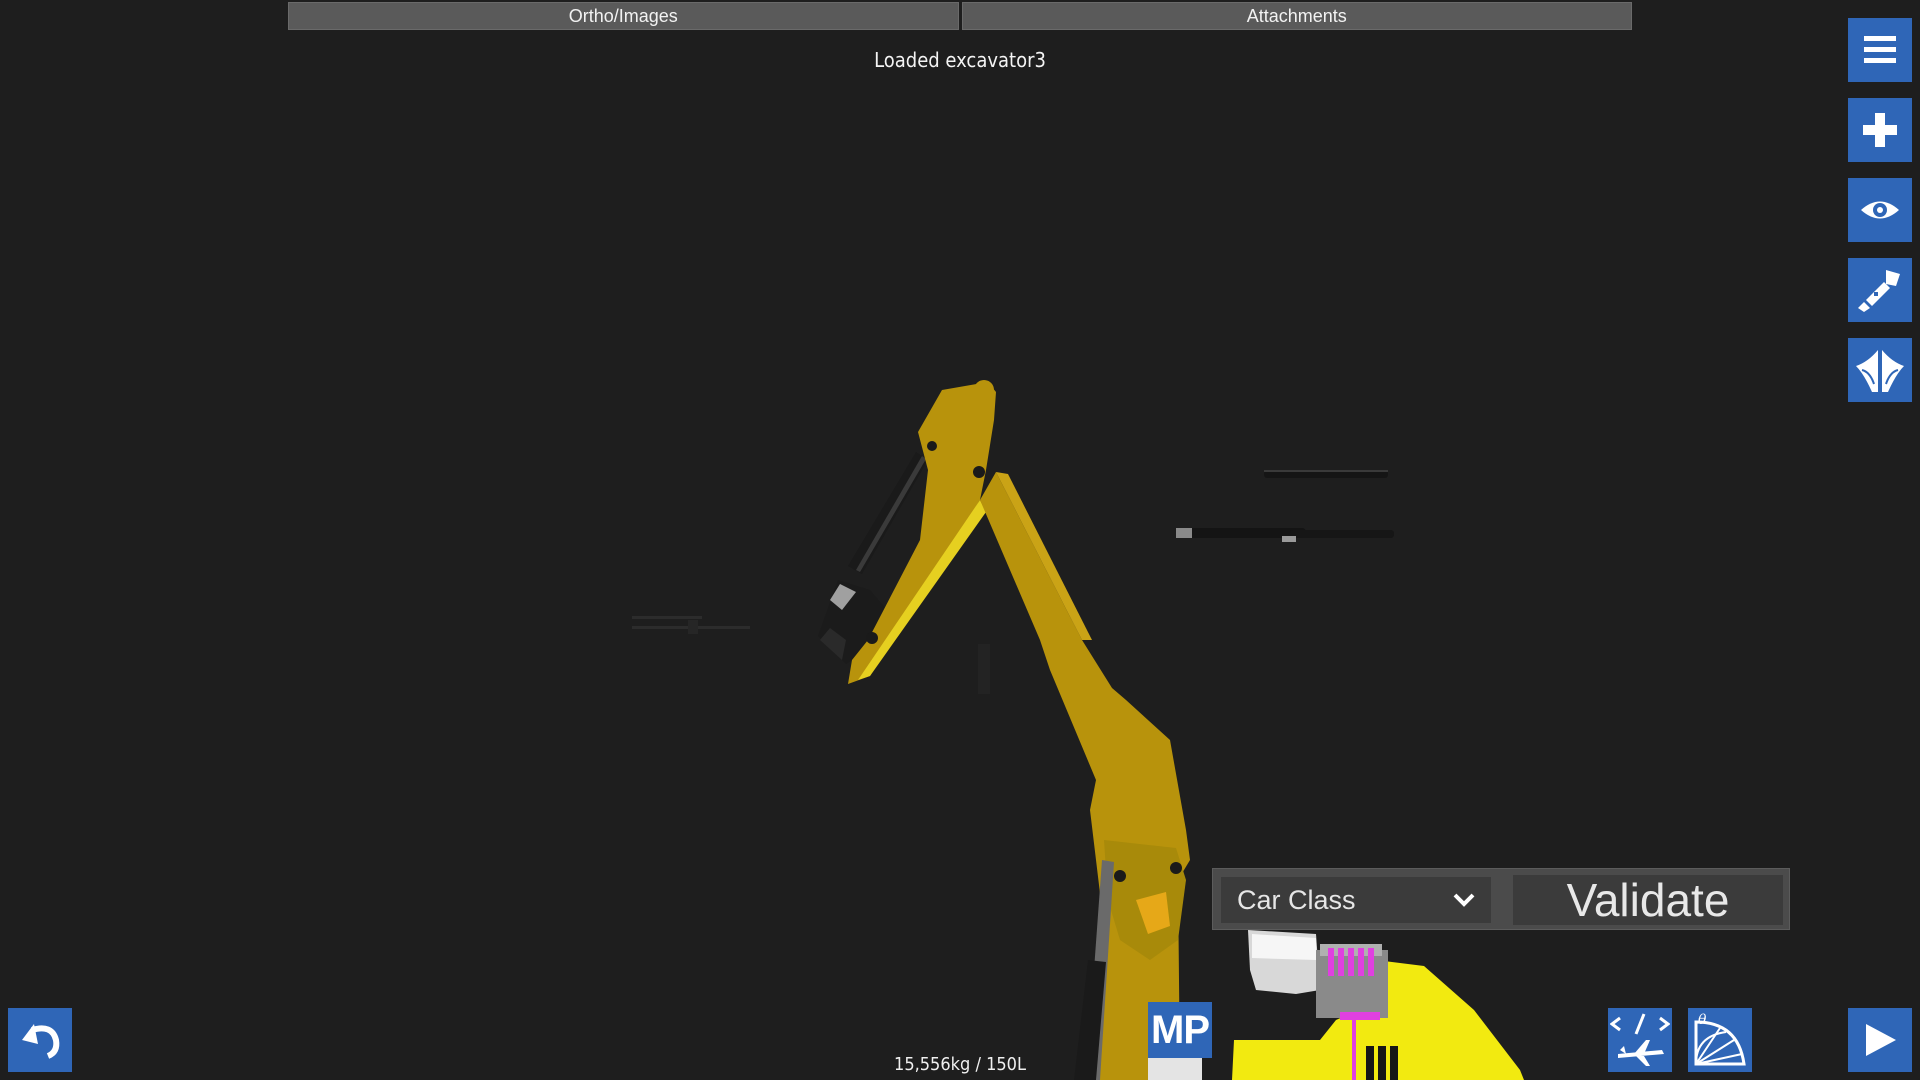 This screenshot has width=1920, height=1080. I want to click on angle-gauge-icon: θ, so click(1720, 1039).